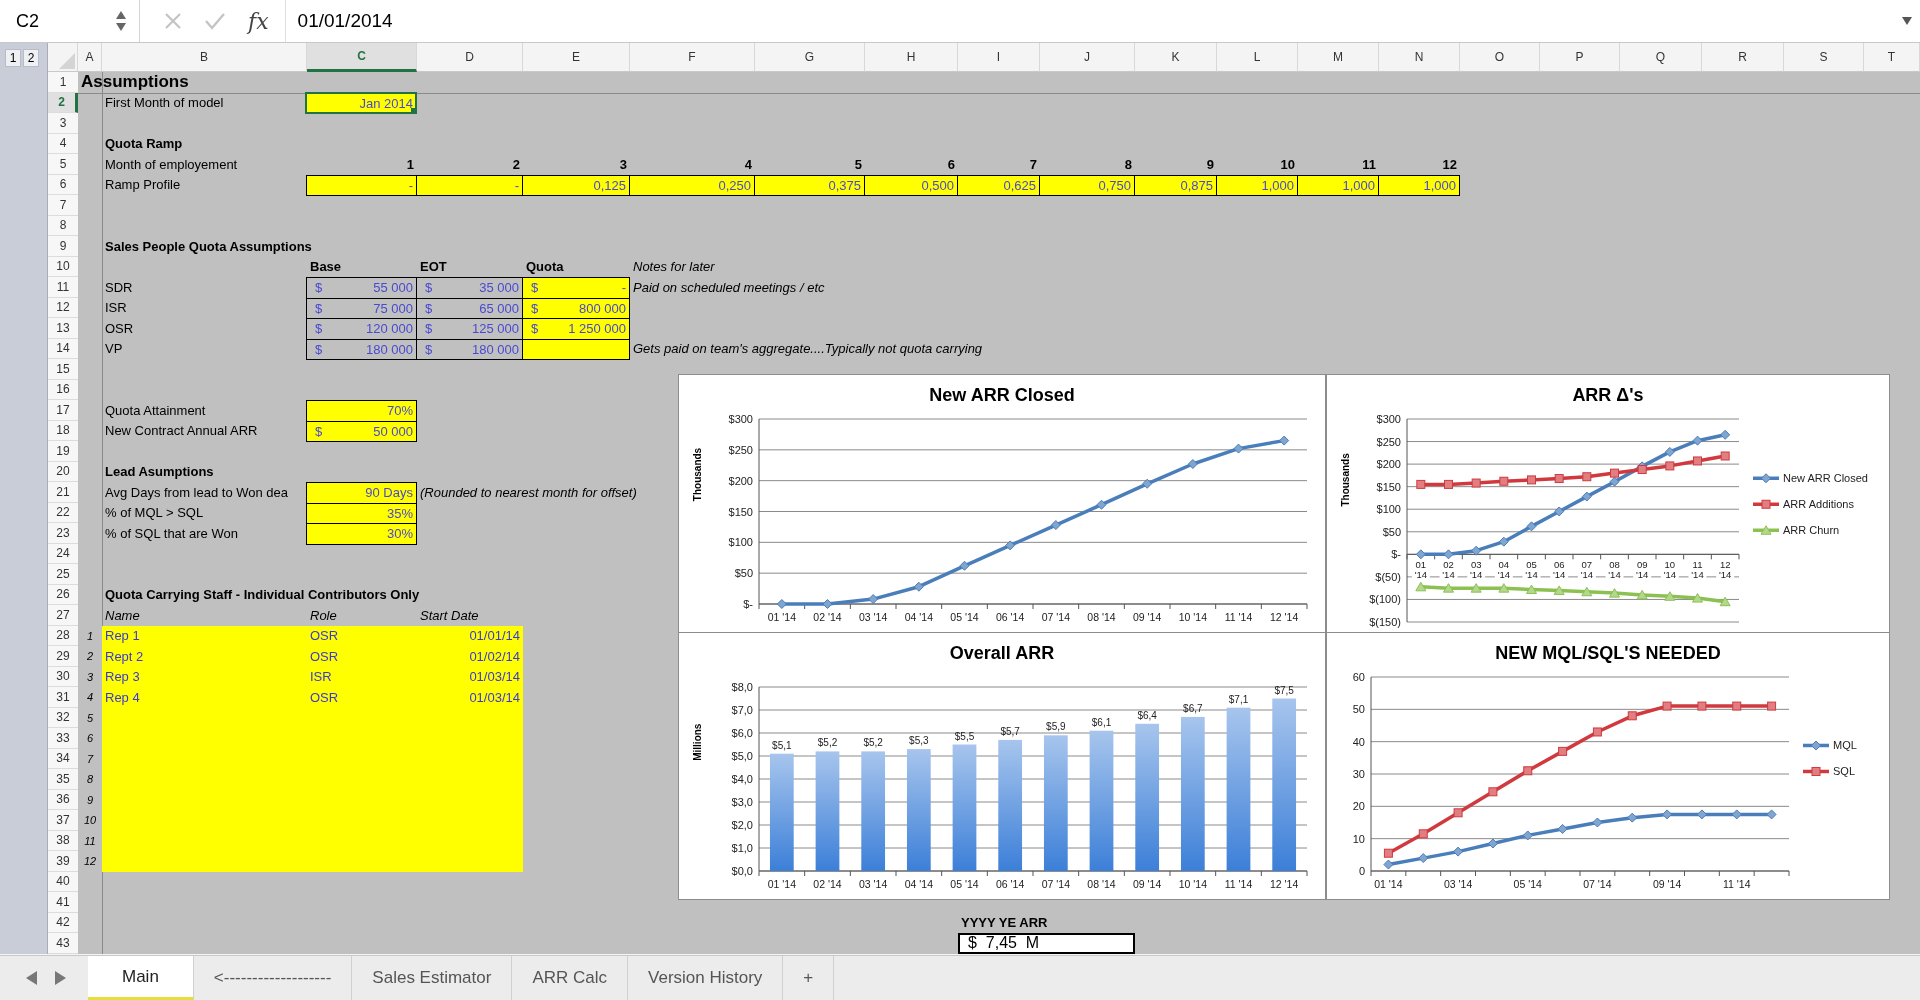  Describe the element at coordinates (576, 329) in the screenshot. I see `input-cell: $ 1 250 000` at that location.